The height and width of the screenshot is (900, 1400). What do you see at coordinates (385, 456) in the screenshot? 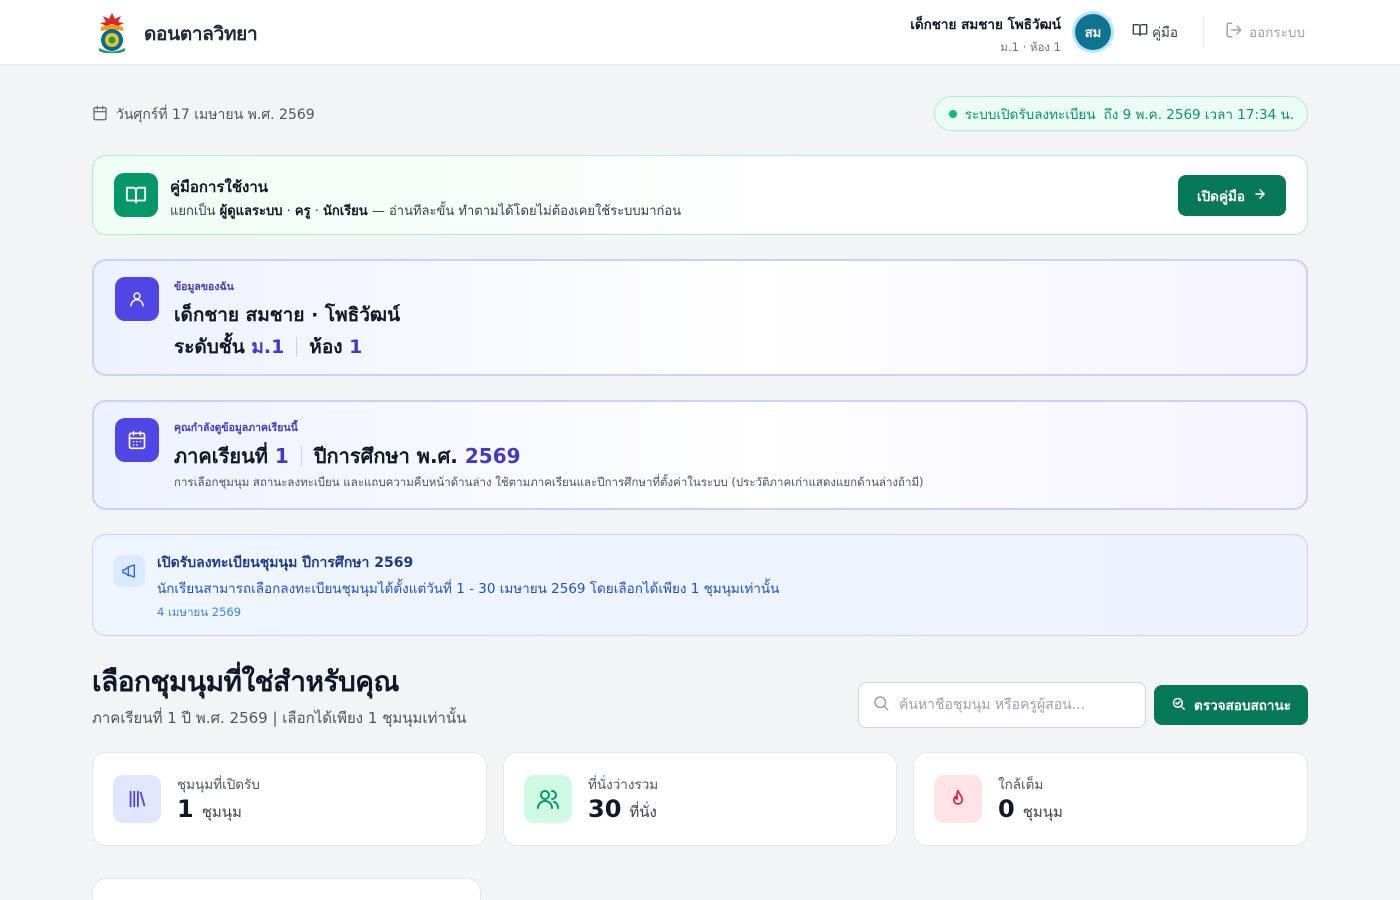
I see `year-label: ปีการศึกษา พ.ศ.` at bounding box center [385, 456].